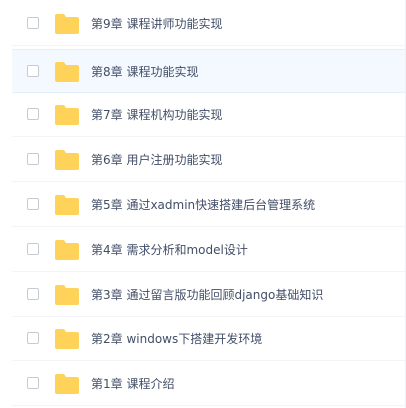  Describe the element at coordinates (156, 24) in the screenshot. I see `folder-name: 第9章 课程讲师功能实现` at that location.